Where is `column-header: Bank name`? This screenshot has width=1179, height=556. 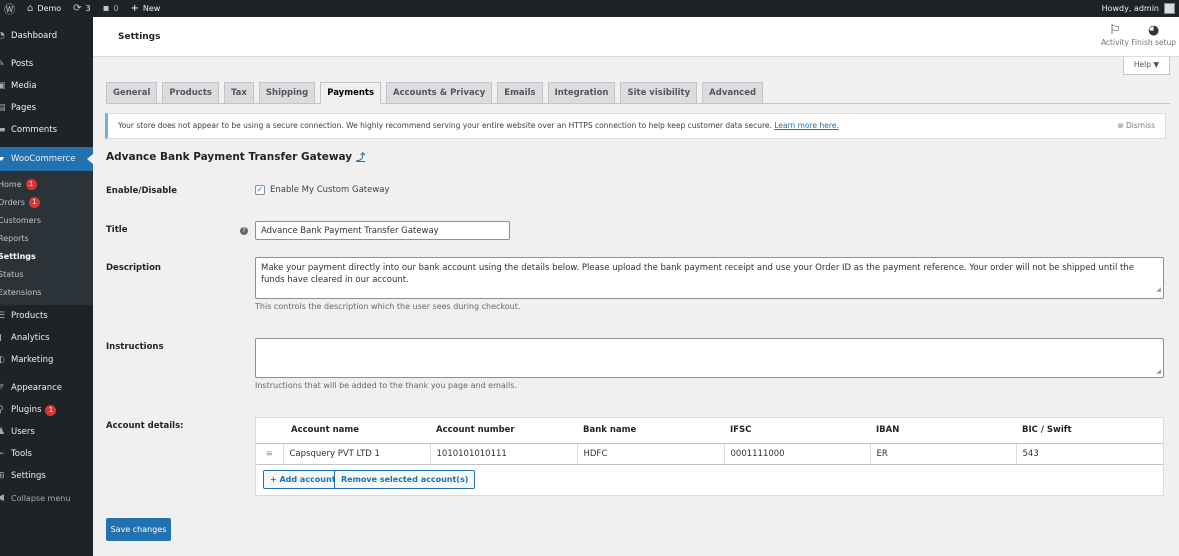
column-header: Bank name is located at coordinates (650, 431).